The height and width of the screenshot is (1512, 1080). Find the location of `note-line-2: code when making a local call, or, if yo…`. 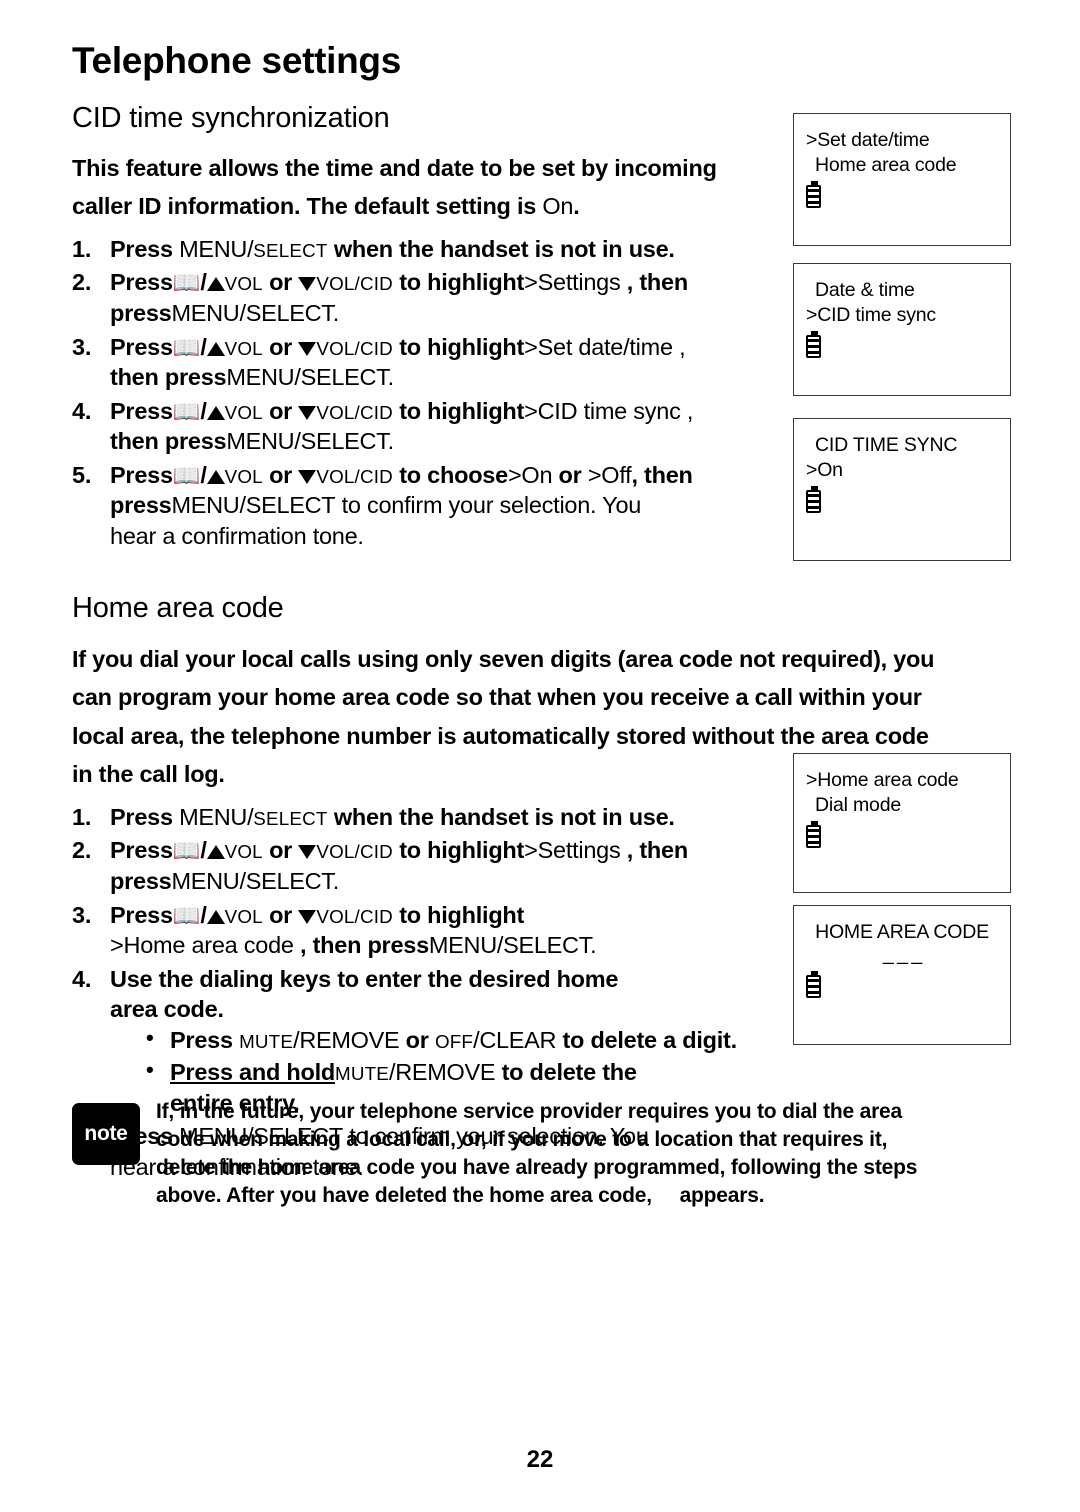

note-line-2: code when making a local call, or, if yo… is located at coordinates (522, 1139).